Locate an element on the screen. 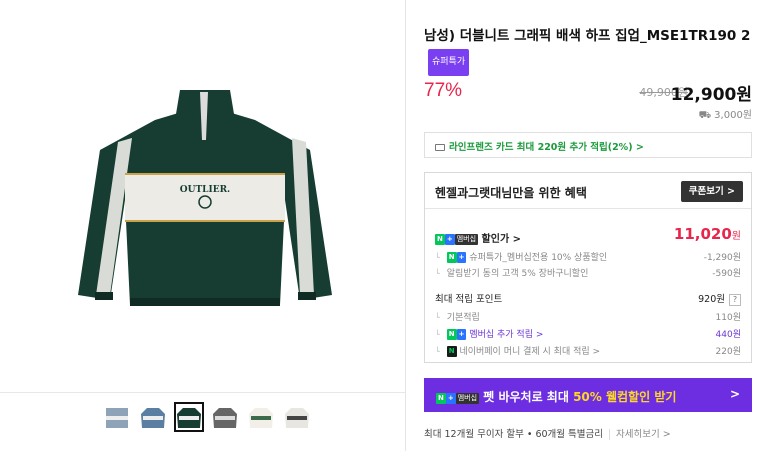 This screenshot has height=451, width=768. discount-row-2: 알림받기 동의 고객 5% 장바구니할인-590원 is located at coordinates (588, 272).